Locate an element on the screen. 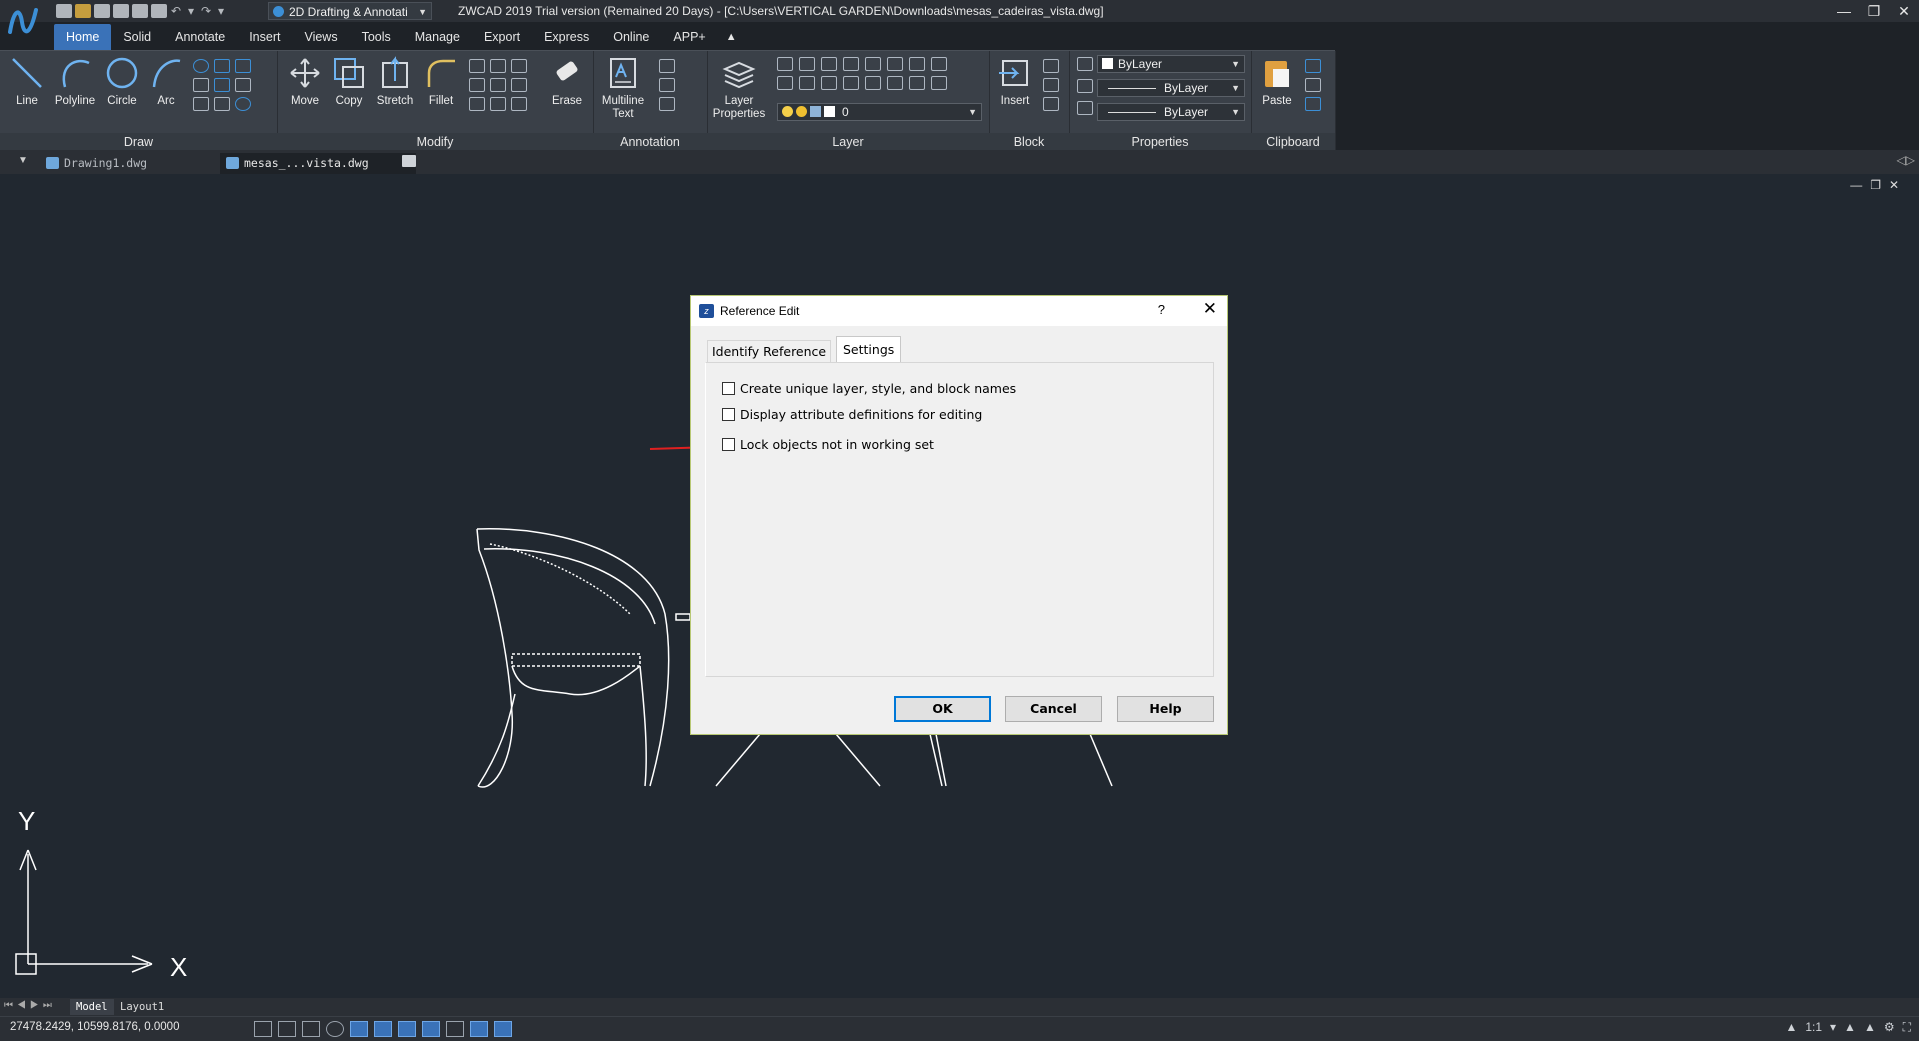 This screenshot has width=1919, height=1041. fillet-button: Fillet is located at coordinates (441, 81).